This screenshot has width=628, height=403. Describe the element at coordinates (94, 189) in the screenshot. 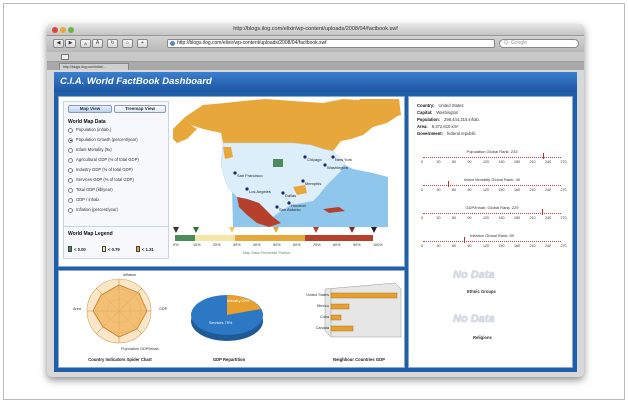

I see `map-data-option-label: Total GDP (k$/year)` at that location.